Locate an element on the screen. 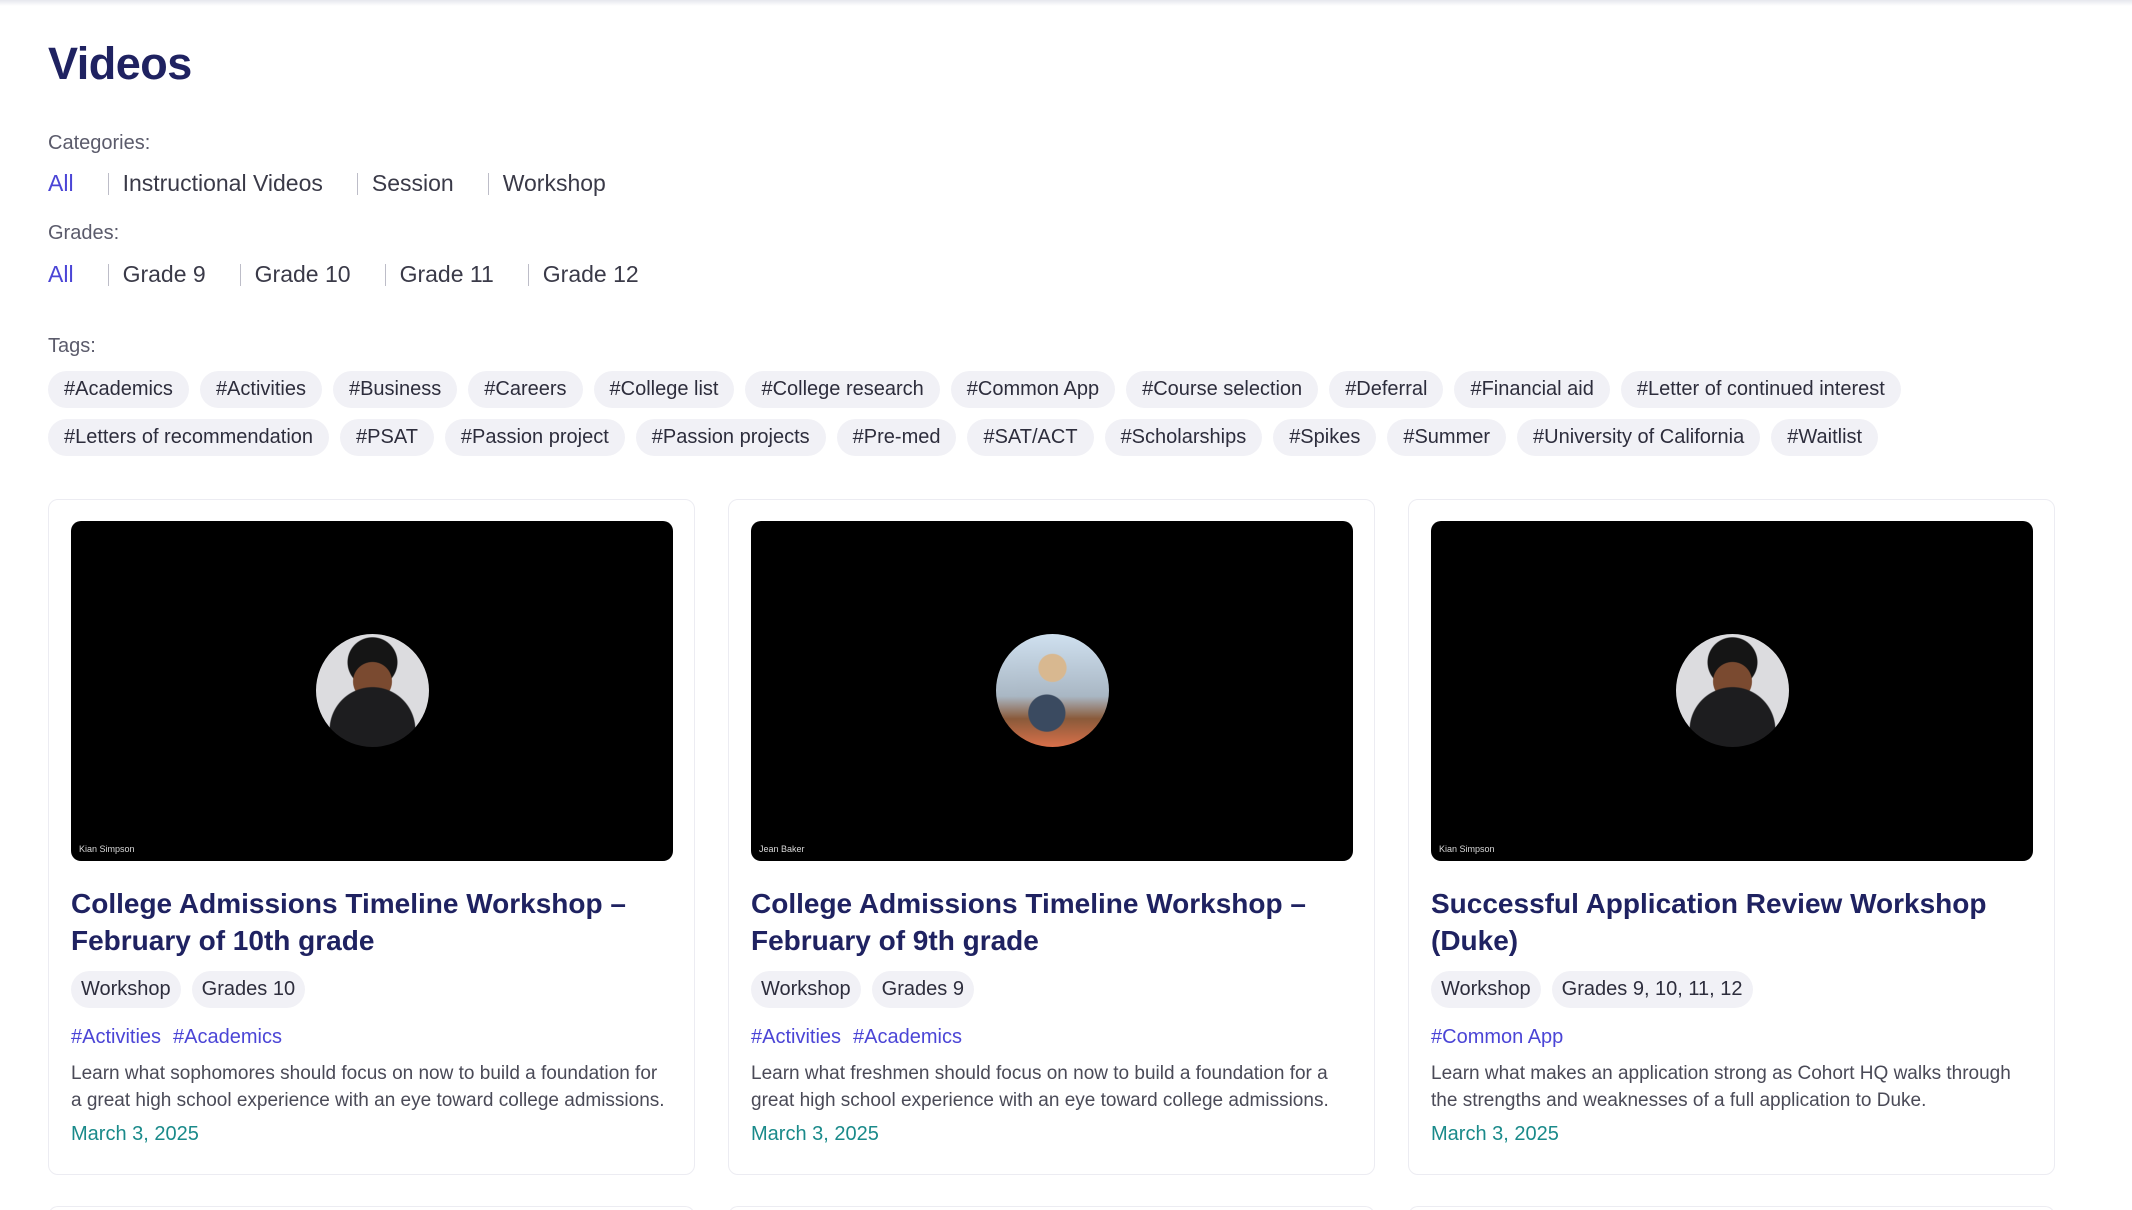 The image size is (2132, 1210). tag-chip: #Summer is located at coordinates (1447, 437).